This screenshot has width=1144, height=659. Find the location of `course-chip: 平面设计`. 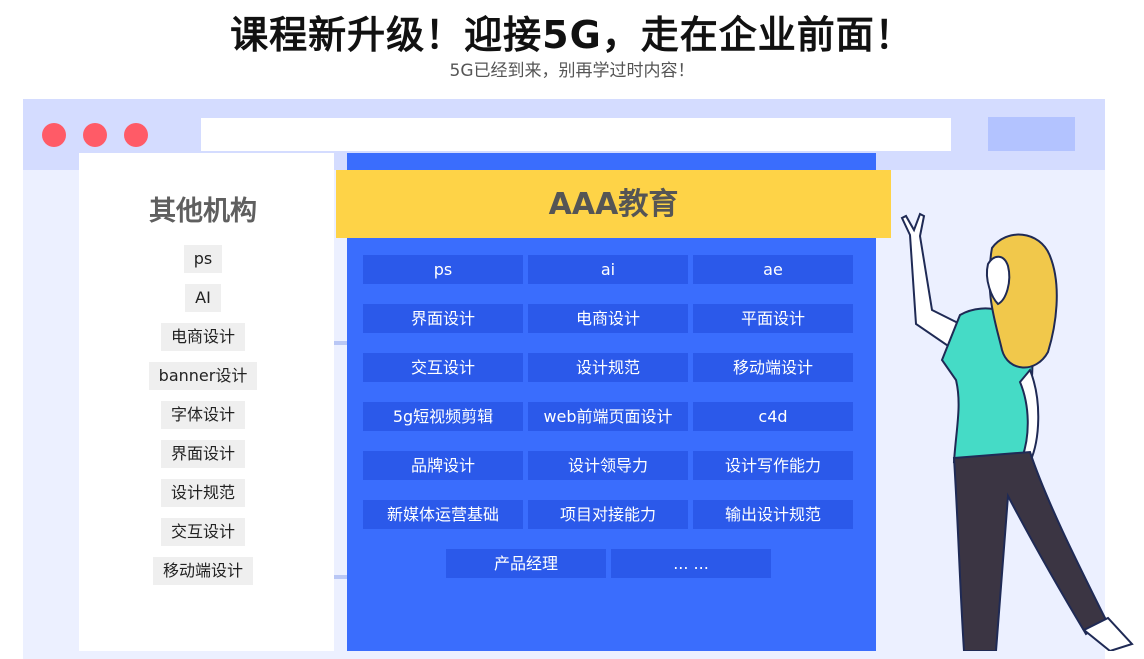

course-chip: 平面设计 is located at coordinates (773, 318).